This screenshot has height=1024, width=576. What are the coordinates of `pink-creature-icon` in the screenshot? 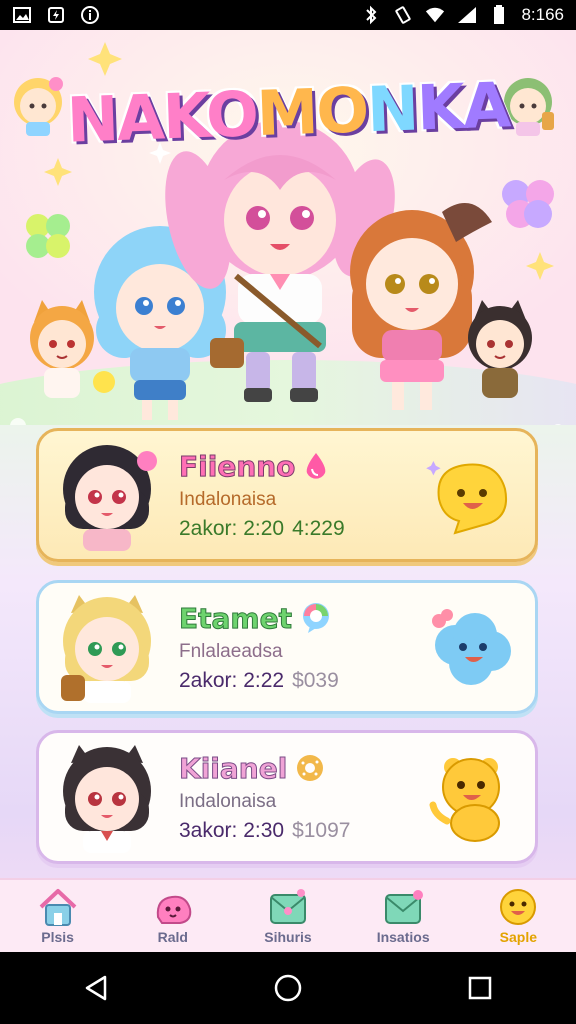 It's located at (174, 909).